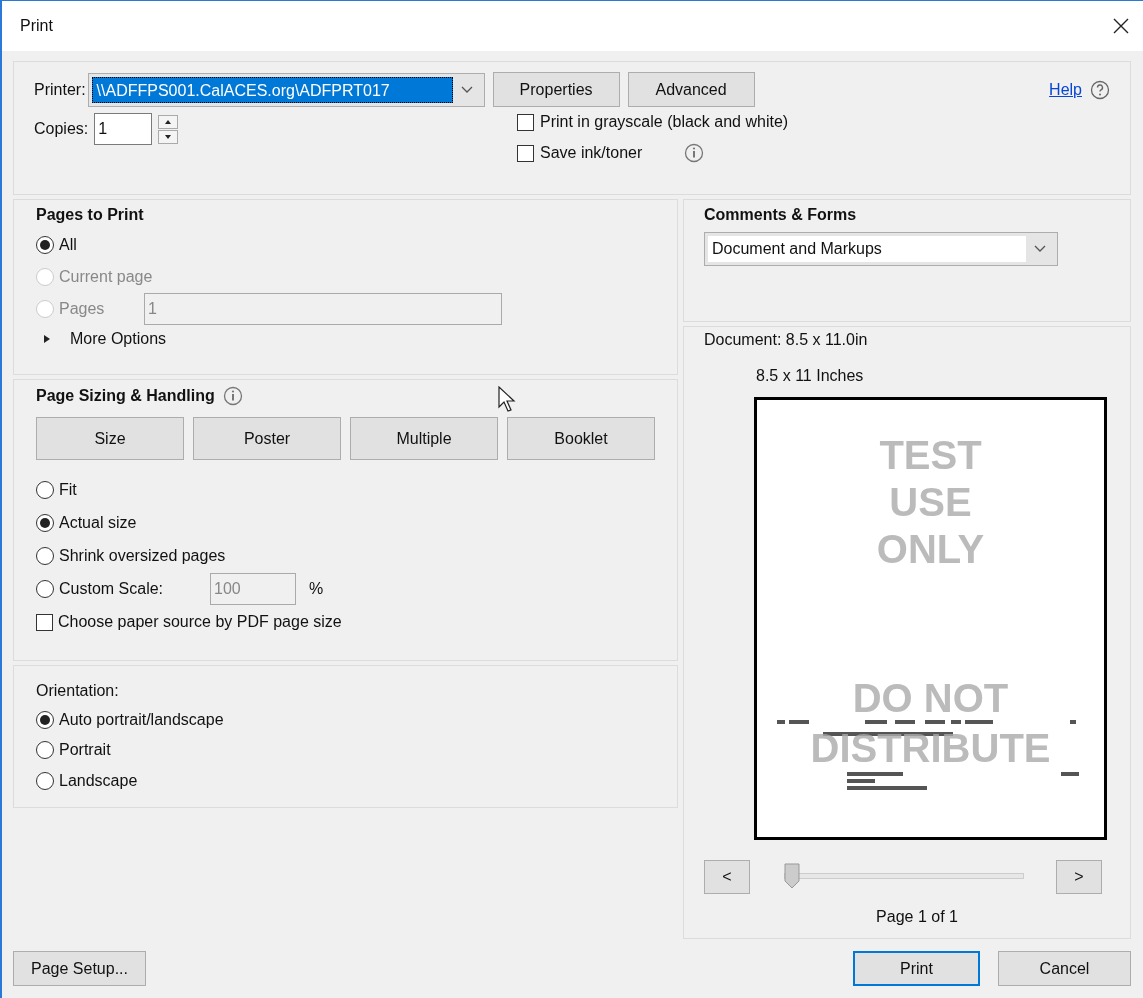  I want to click on option-label: Print in grayscale (black and white), so click(664, 122).